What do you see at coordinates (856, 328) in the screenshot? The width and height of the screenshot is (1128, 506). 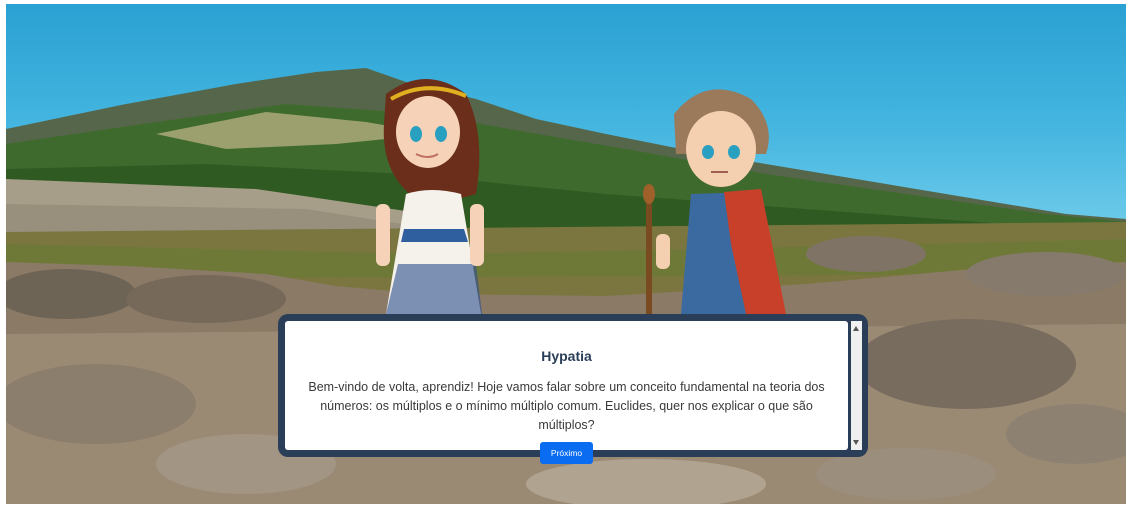 I see `scroll-up-arrow-icon` at bounding box center [856, 328].